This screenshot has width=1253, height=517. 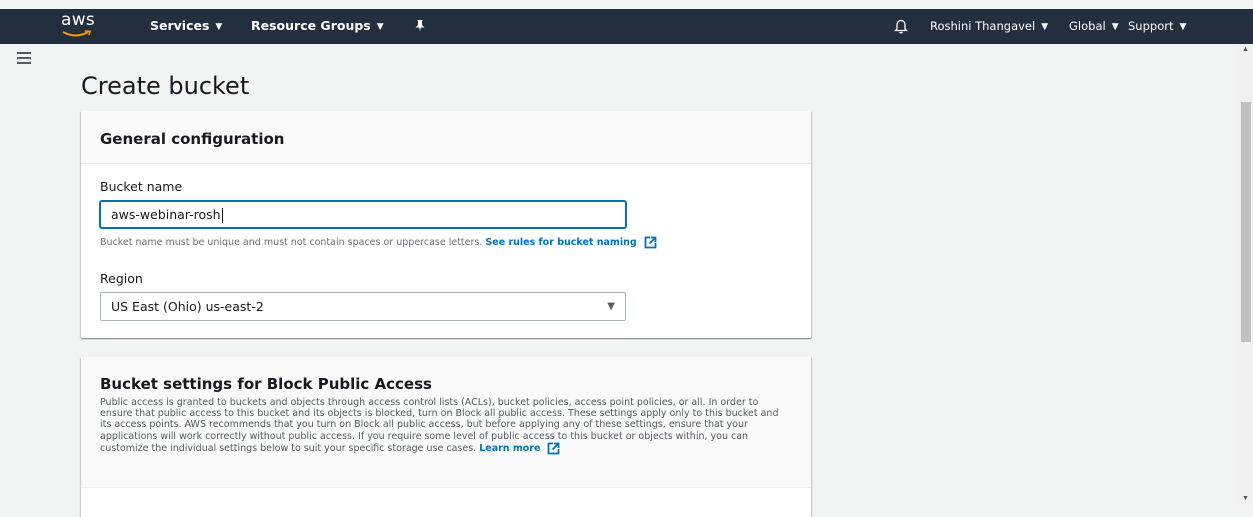 I want to click on region-label: Global, so click(x=1087, y=26).